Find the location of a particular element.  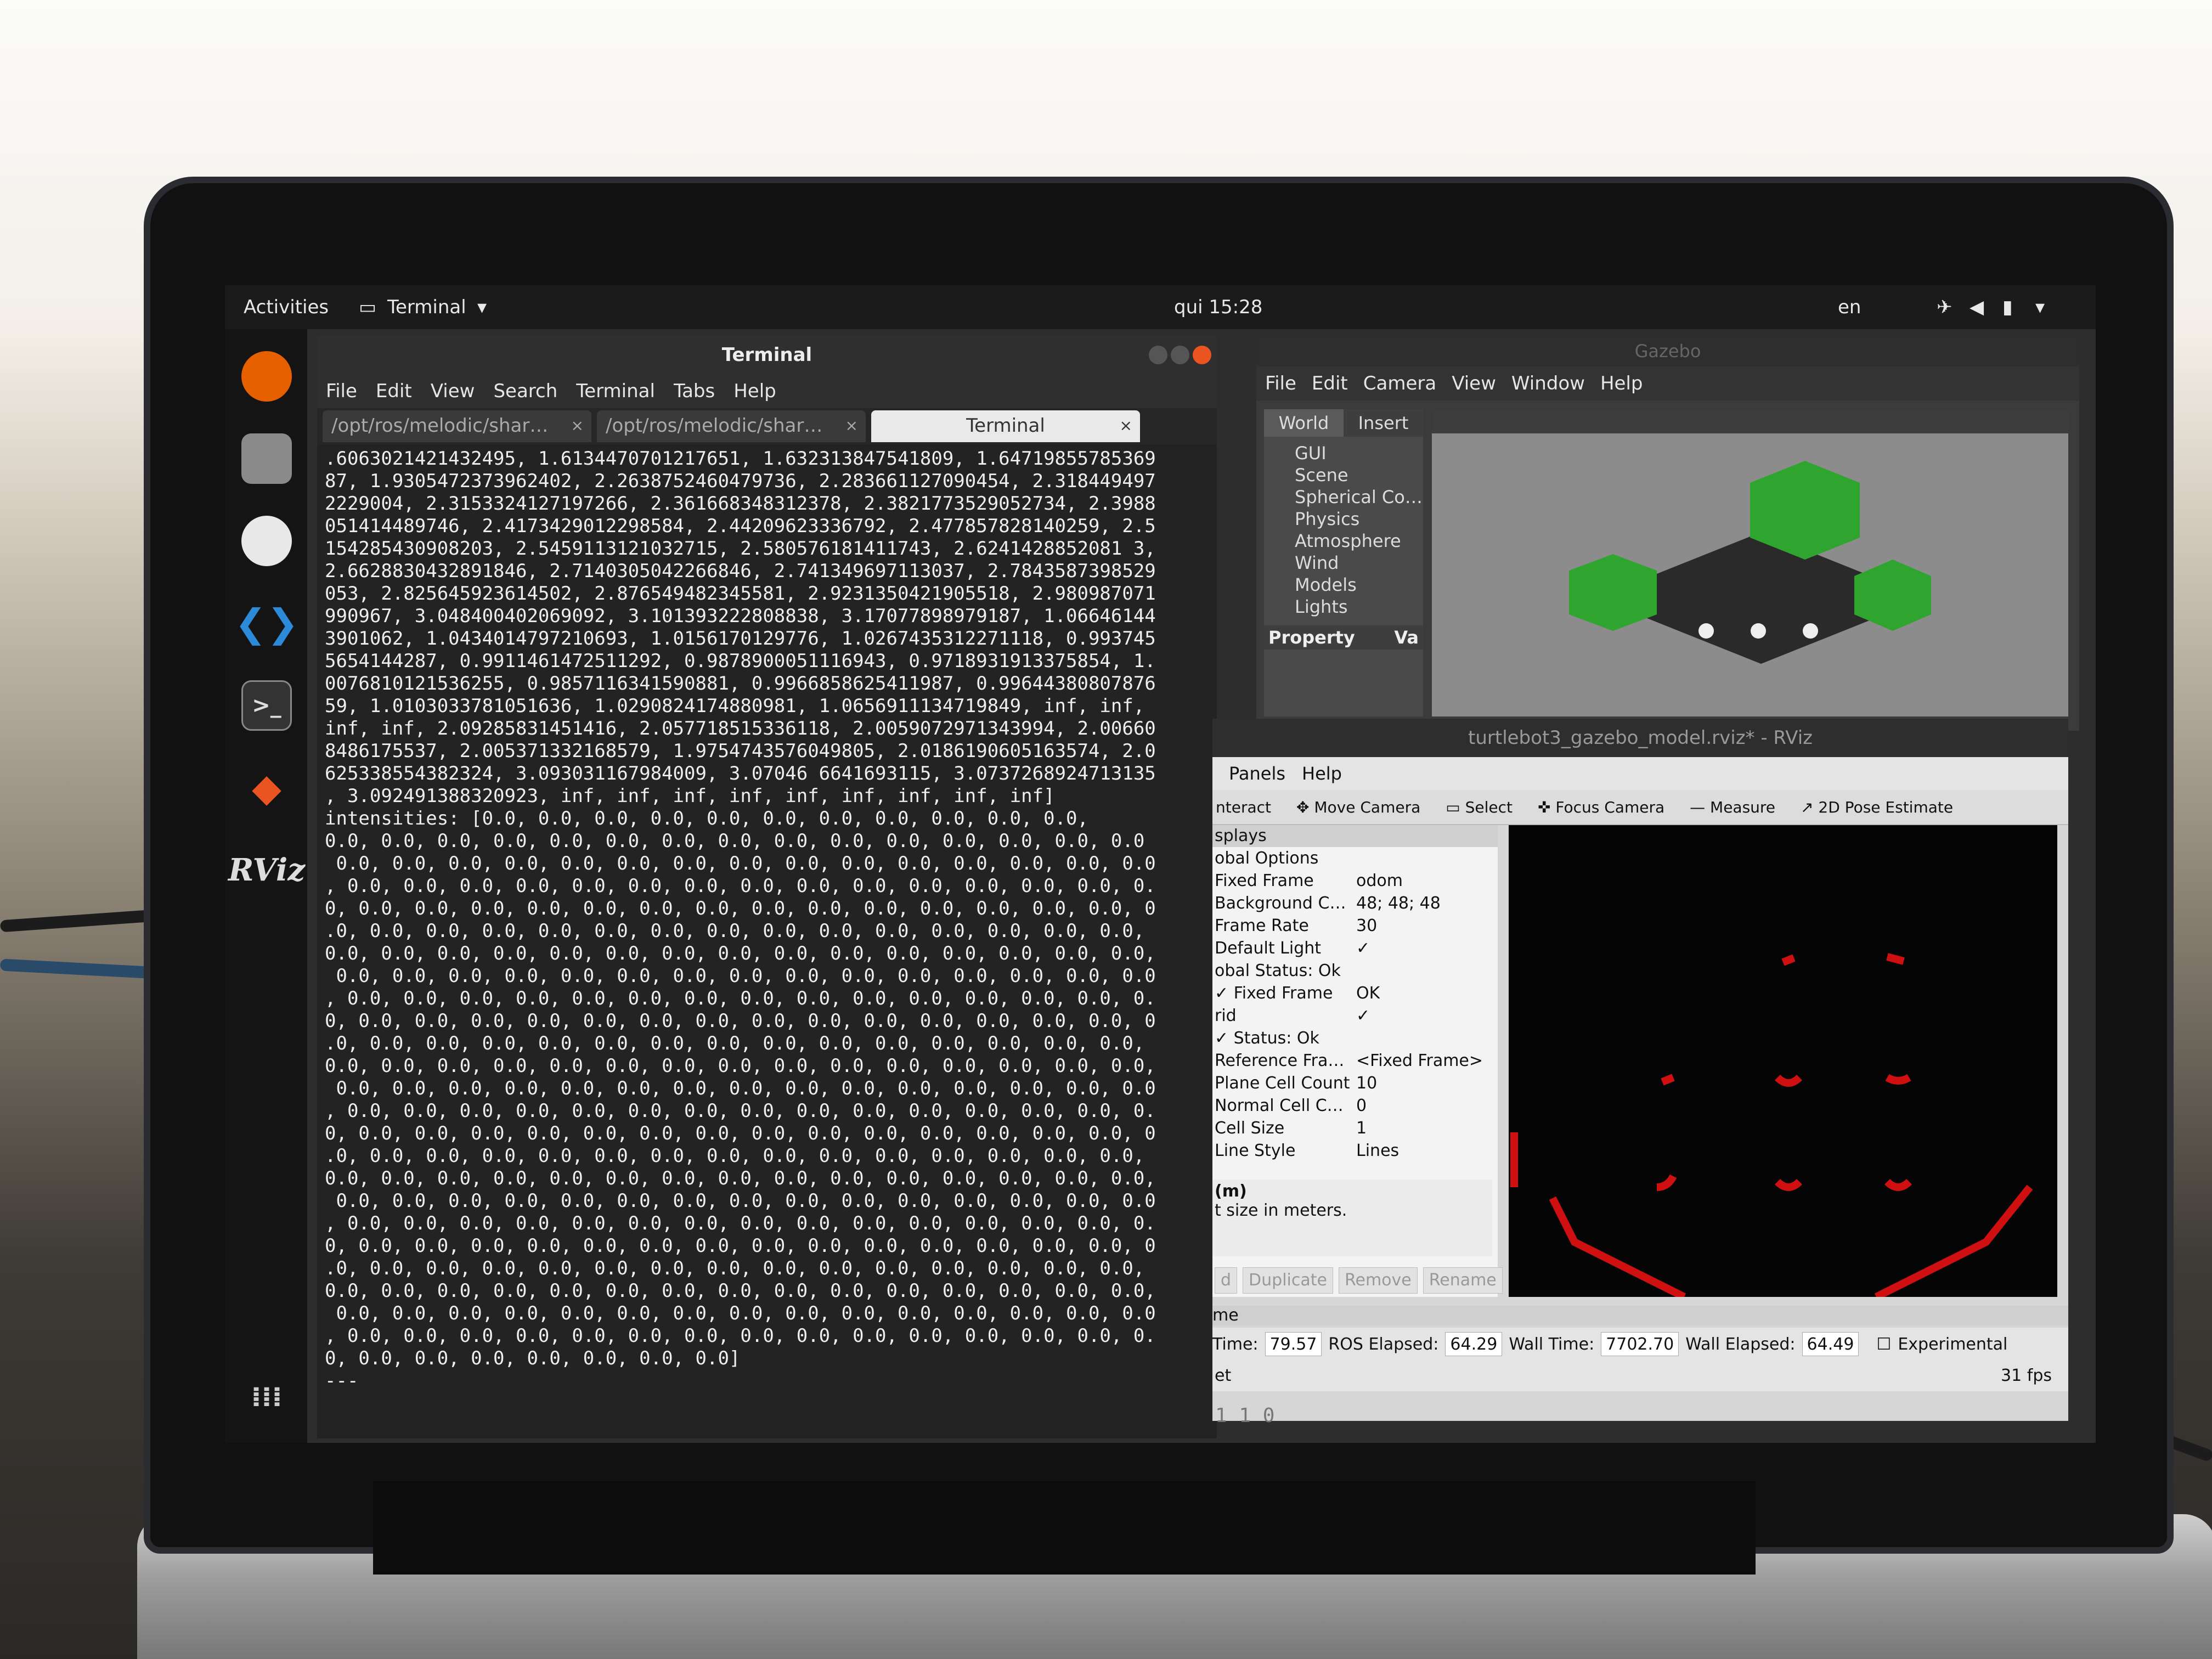

rqt-icon: ◆ is located at coordinates (266, 788).